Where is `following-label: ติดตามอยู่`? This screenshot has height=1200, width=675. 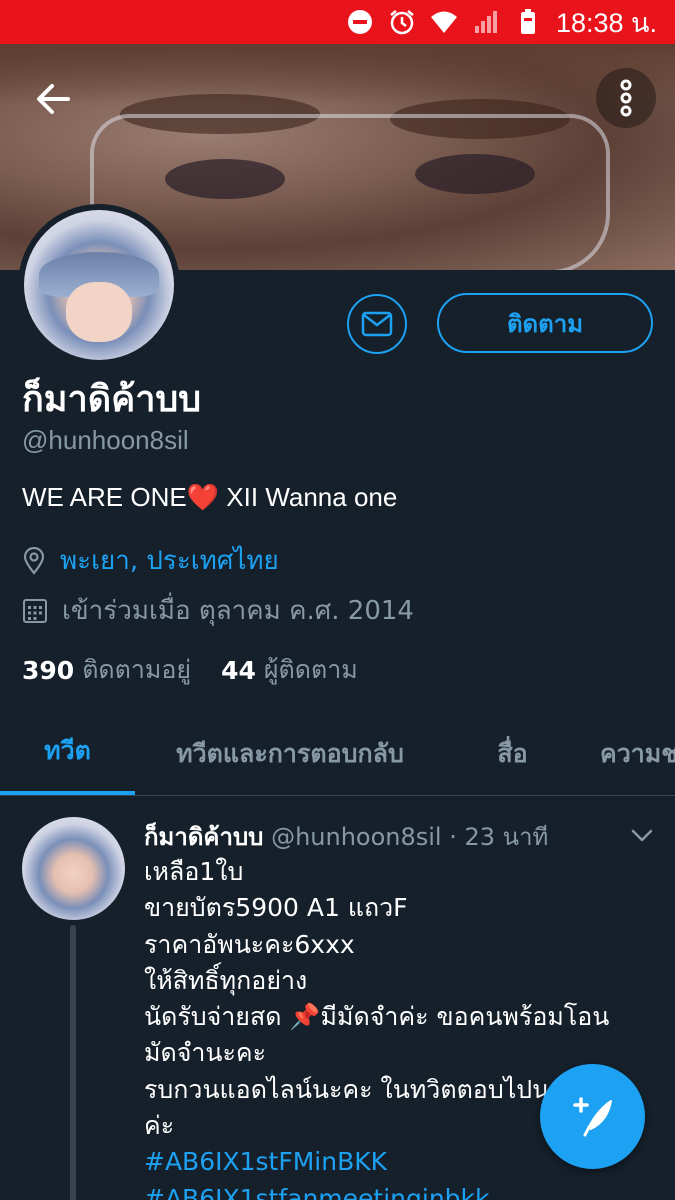
following-label: ติดตามอยู่ is located at coordinates (136, 670).